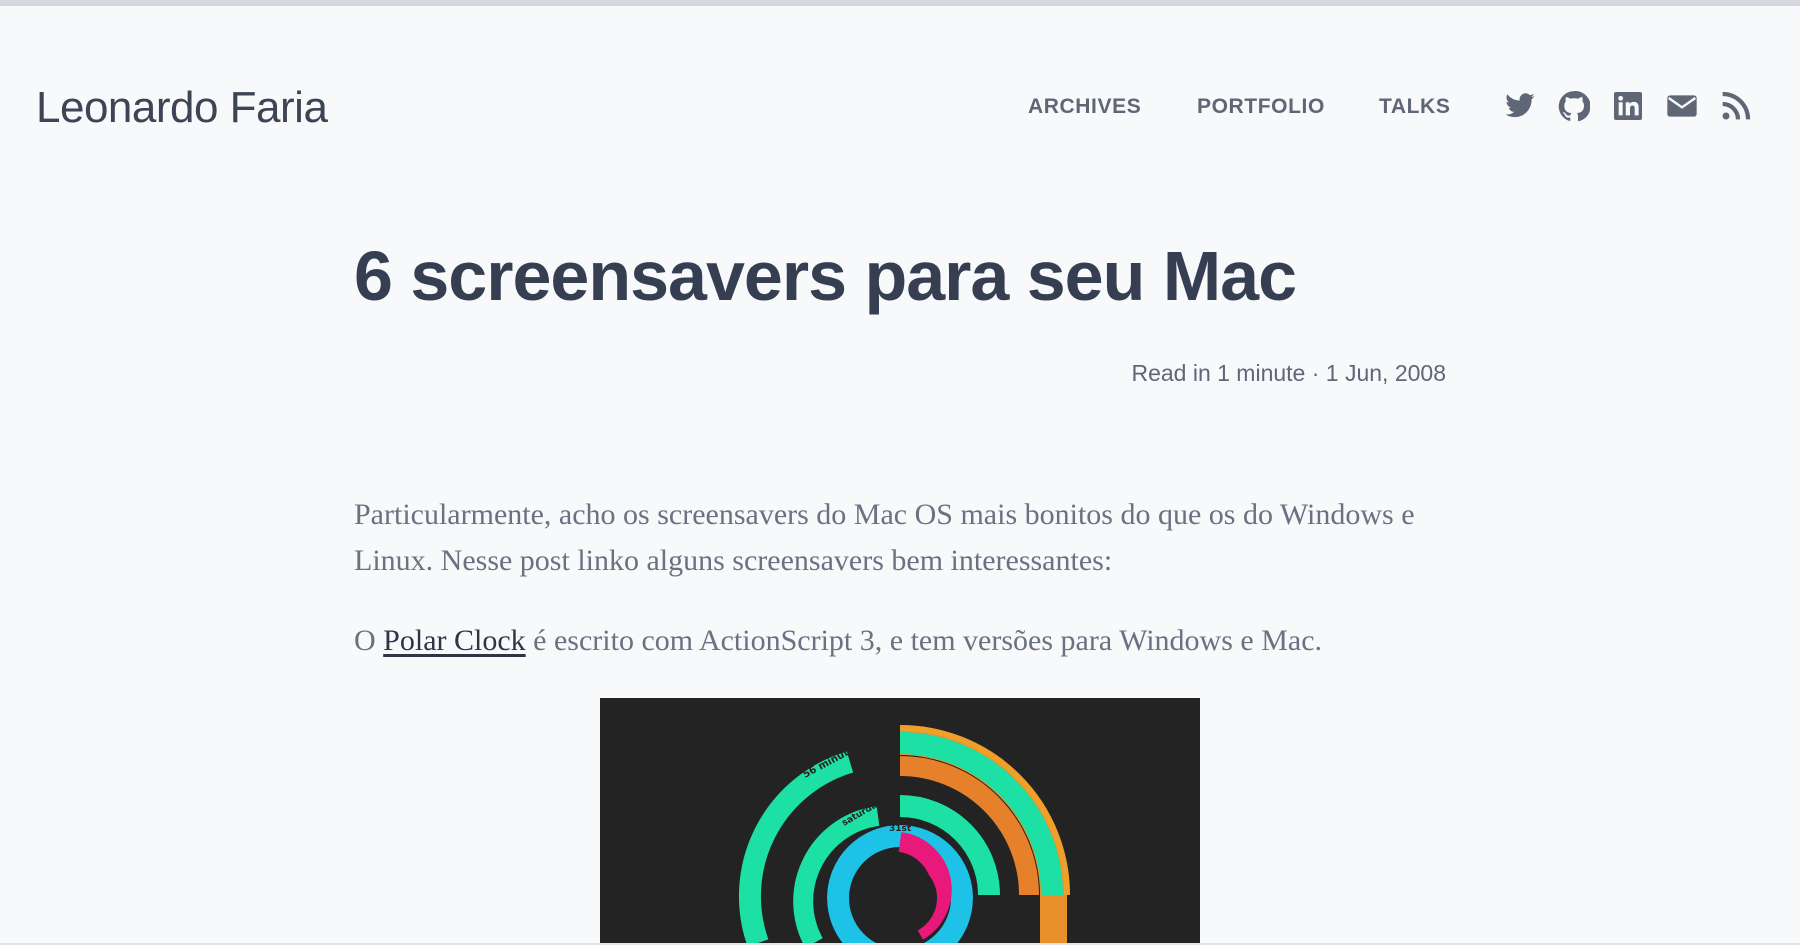  Describe the element at coordinates (182, 108) in the screenshot. I see `site-brand-link: Leonardo Faria` at that location.